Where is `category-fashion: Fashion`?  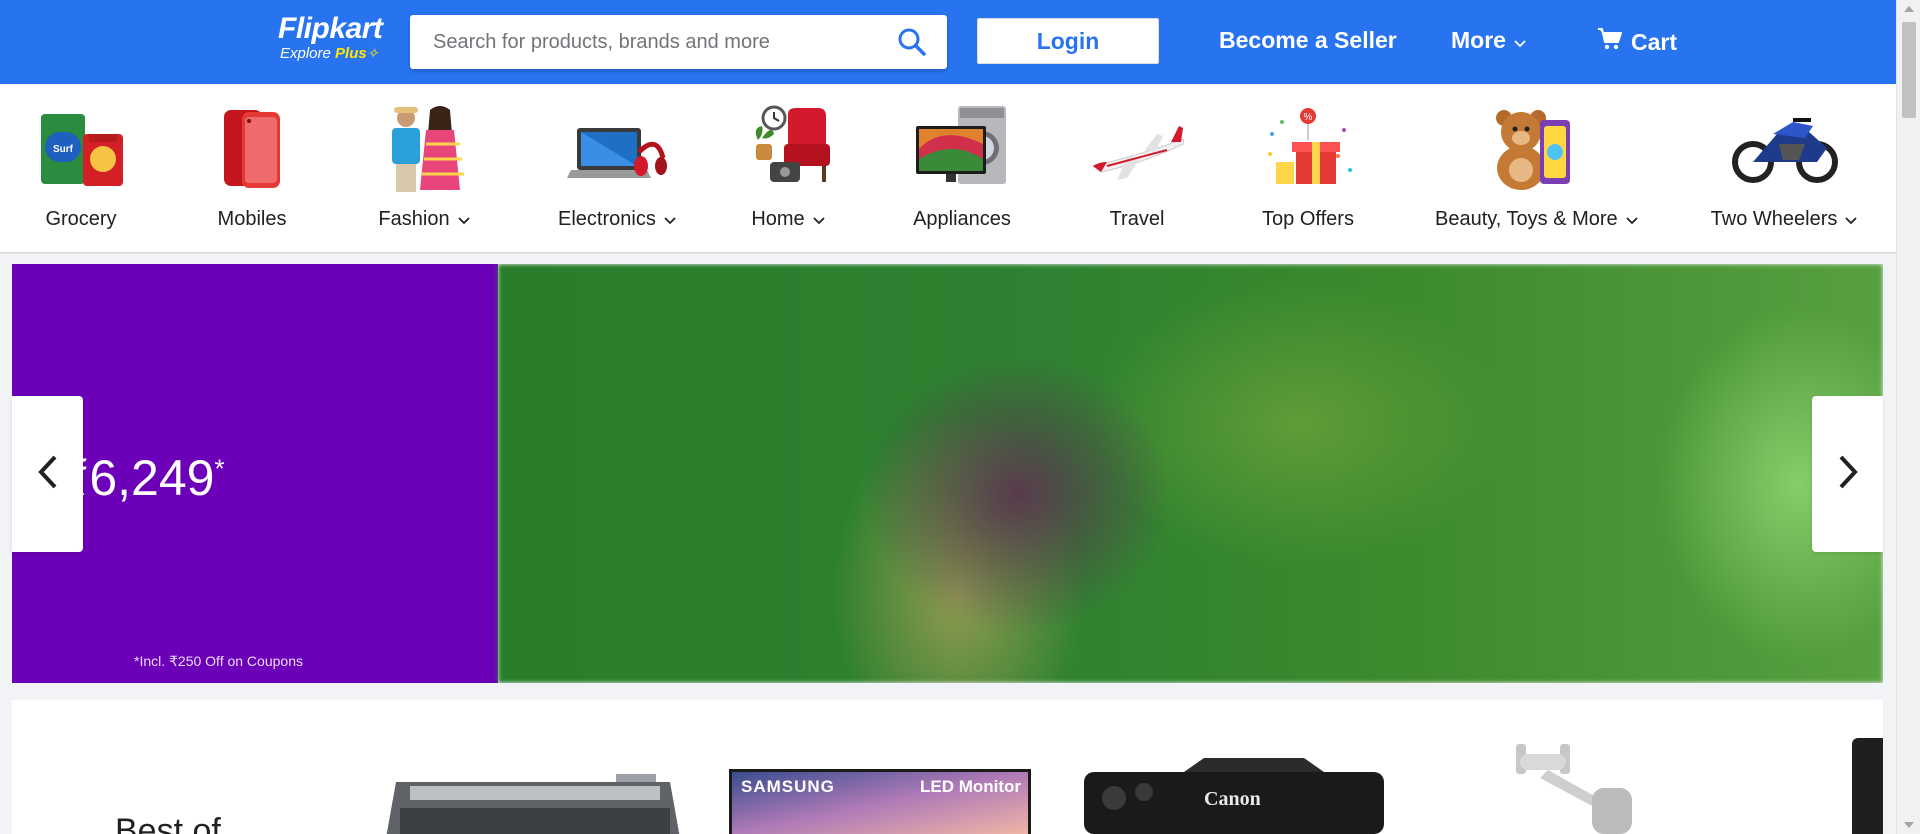
category-fashion: Fashion is located at coordinates (424, 167).